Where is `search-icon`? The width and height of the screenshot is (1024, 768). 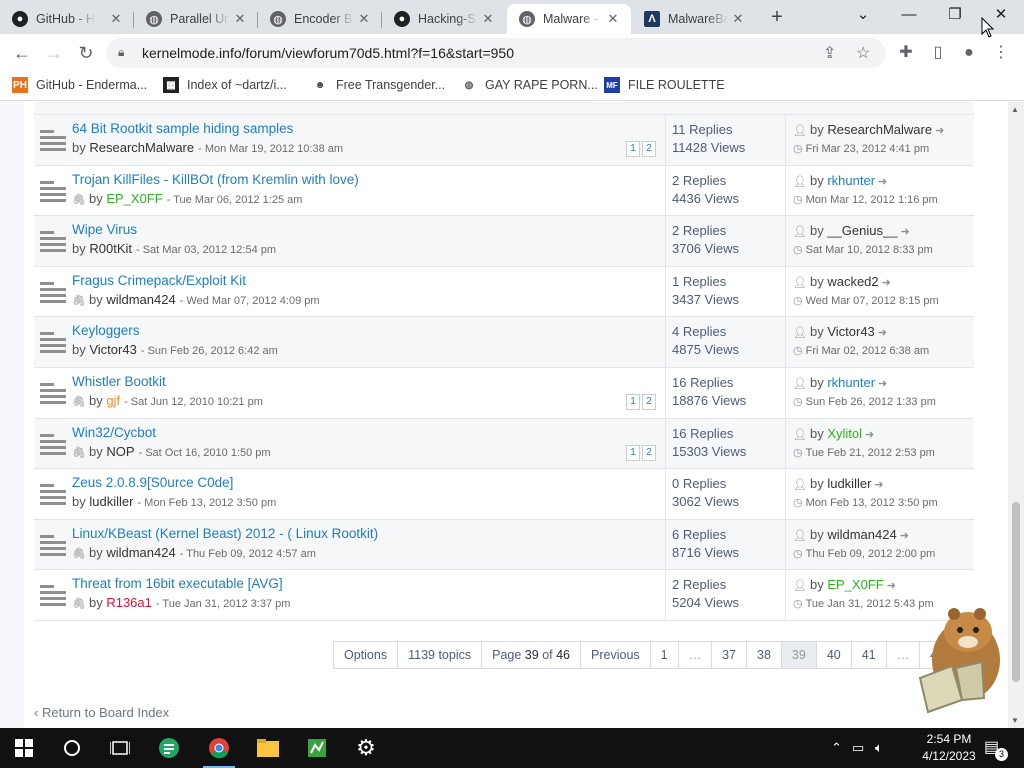 search-icon is located at coordinates (72, 748).